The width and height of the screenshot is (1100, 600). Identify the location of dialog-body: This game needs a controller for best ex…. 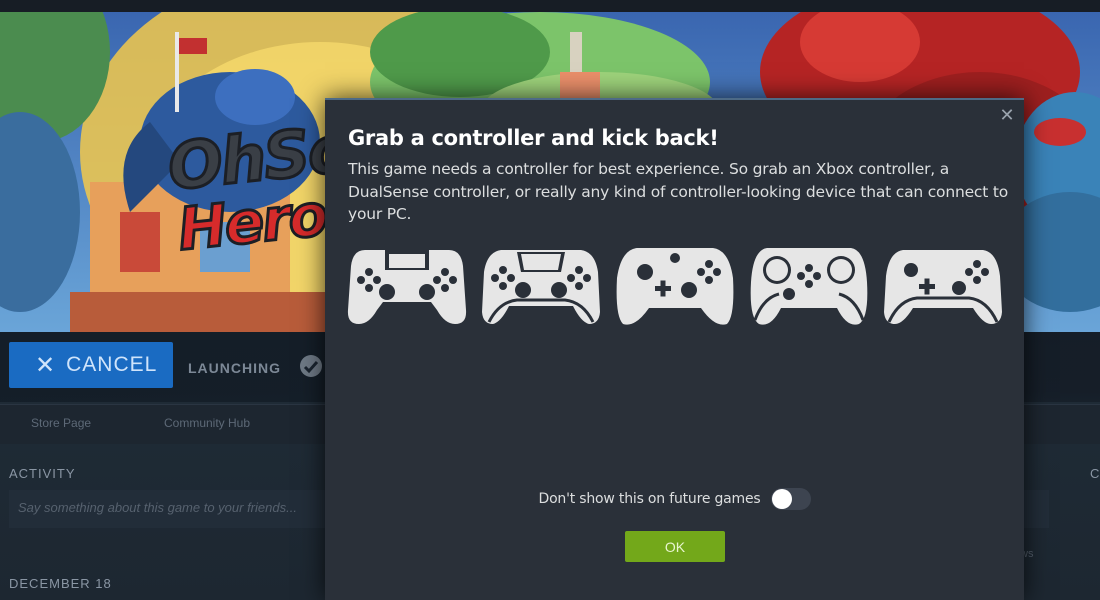
(678, 191).